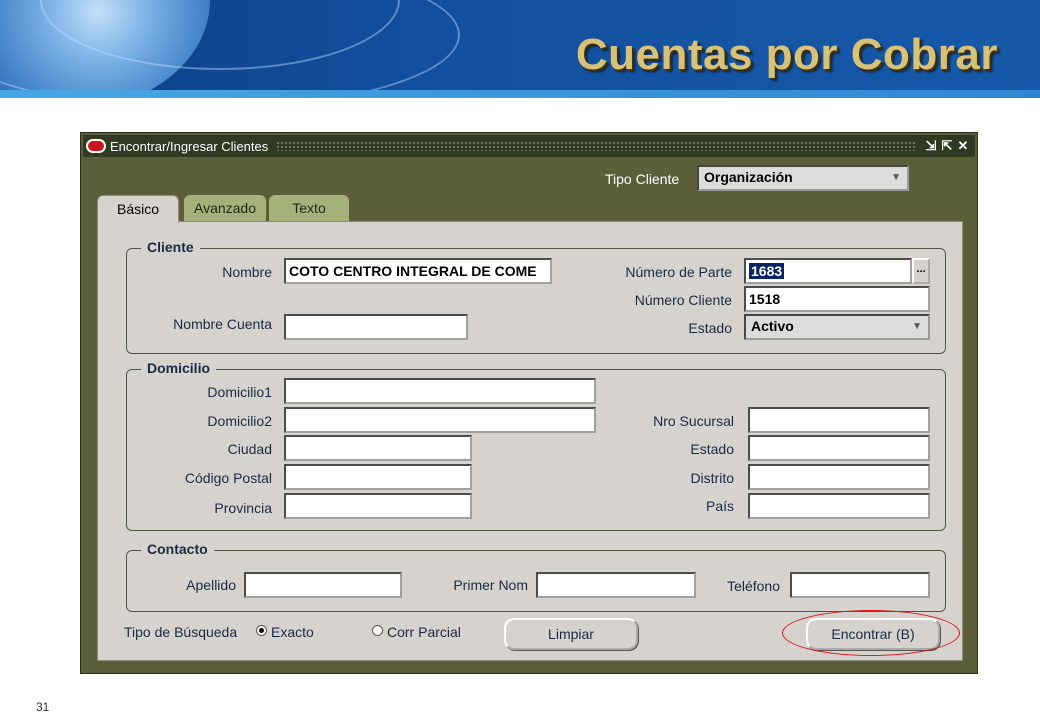 The image size is (1040, 720). I want to click on estado-label: Estado, so click(710, 328).